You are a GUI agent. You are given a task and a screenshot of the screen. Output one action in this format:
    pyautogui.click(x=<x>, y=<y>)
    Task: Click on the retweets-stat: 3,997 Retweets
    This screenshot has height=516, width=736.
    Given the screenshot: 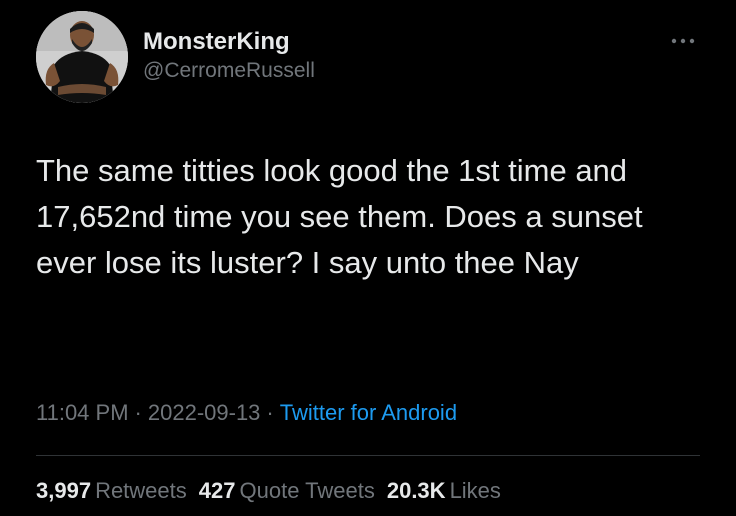 What is the action you would take?
    pyautogui.click(x=111, y=491)
    